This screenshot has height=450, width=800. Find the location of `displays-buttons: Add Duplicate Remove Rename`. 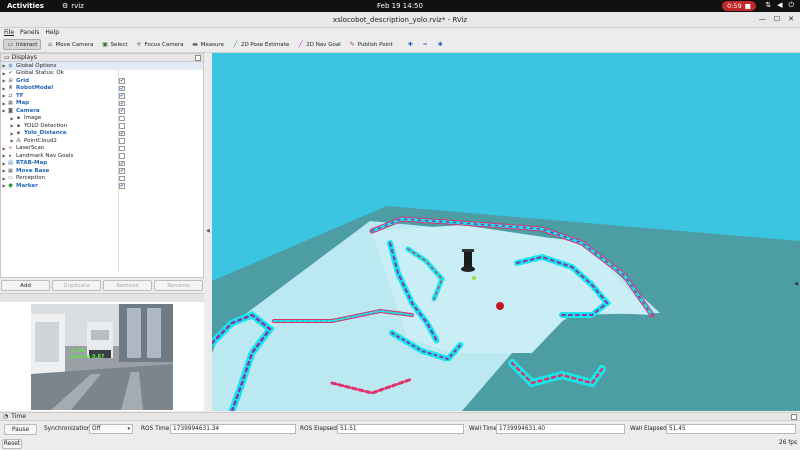

displays-buttons: Add Duplicate Remove Rename is located at coordinates (102, 285).